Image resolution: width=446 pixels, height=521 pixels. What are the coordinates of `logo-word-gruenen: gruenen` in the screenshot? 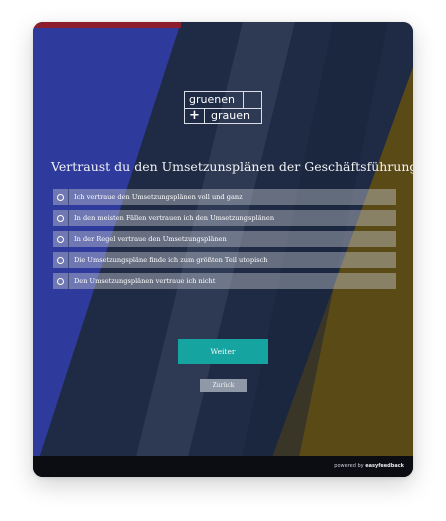 It's located at (212, 99).